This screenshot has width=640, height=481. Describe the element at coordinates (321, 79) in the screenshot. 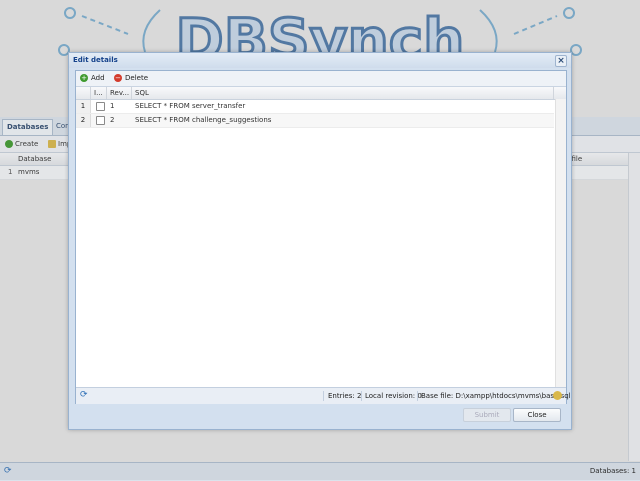

I see `dialog-toolbar: + Add − Delete` at that location.